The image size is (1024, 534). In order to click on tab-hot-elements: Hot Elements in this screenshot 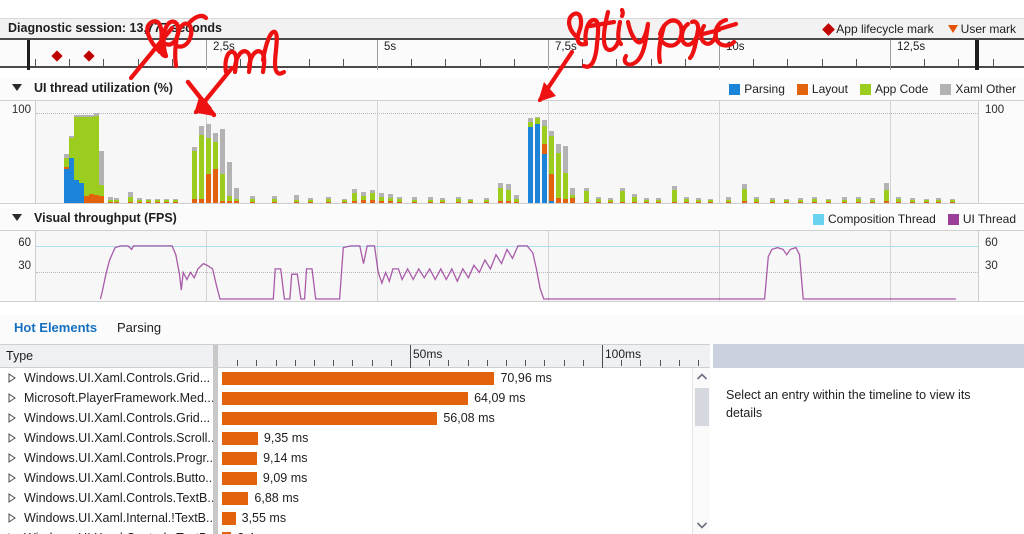, I will do `click(55, 328)`.